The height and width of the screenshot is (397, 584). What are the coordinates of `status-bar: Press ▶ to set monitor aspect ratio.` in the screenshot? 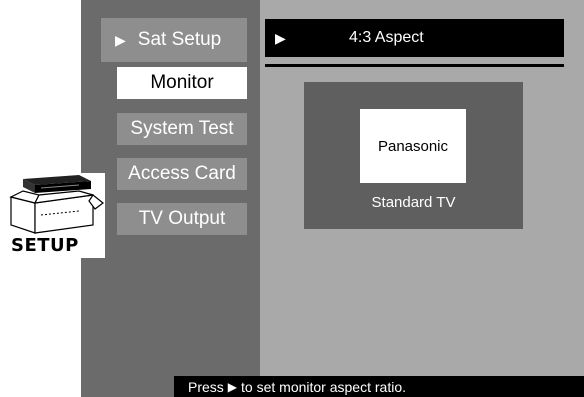 It's located at (379, 386).